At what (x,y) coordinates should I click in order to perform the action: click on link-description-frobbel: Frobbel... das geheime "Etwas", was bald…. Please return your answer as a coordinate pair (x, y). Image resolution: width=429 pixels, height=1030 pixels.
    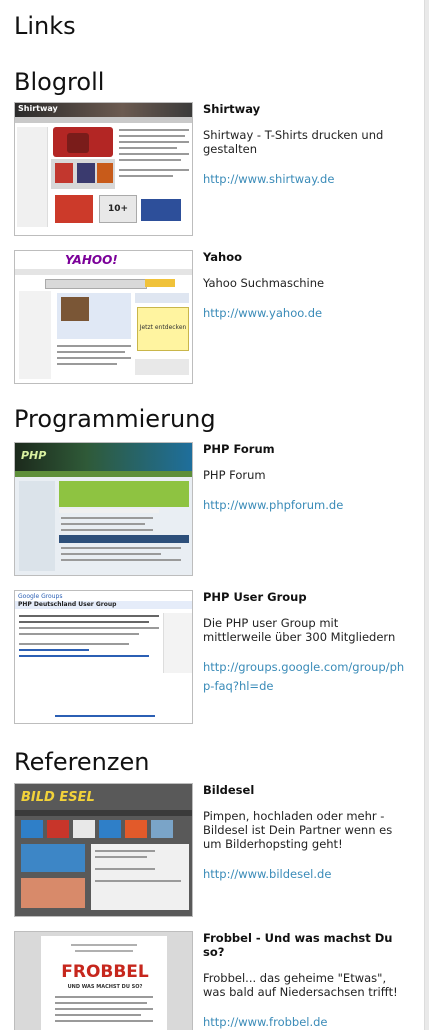
    Looking at the image, I should click on (300, 985).